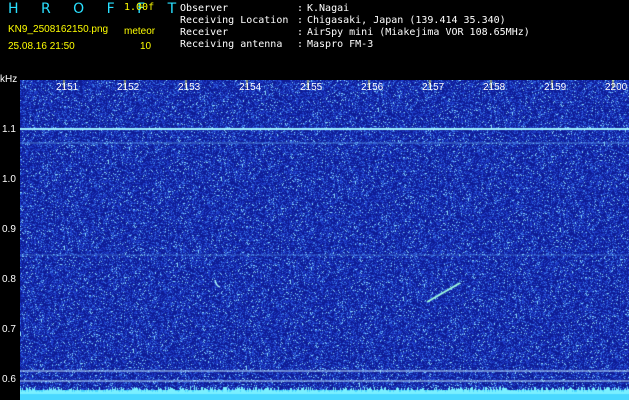 Image resolution: width=629 pixels, height=400 pixels. I want to click on y-tick-label: 0.6, so click(9, 379).